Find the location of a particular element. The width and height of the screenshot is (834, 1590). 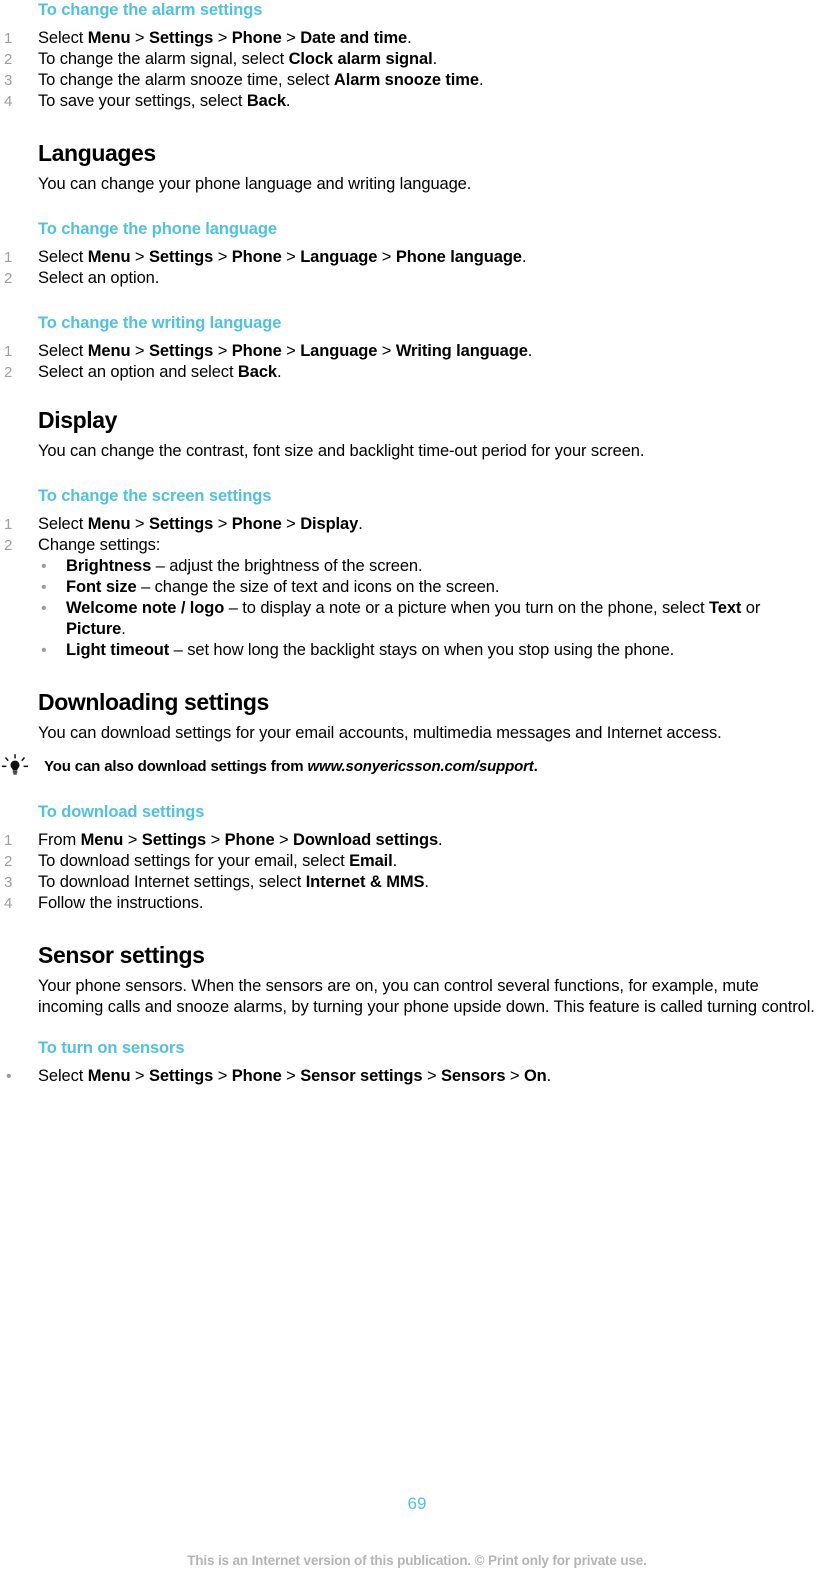

step-text: To save your settings, select Back. is located at coordinates (164, 101).